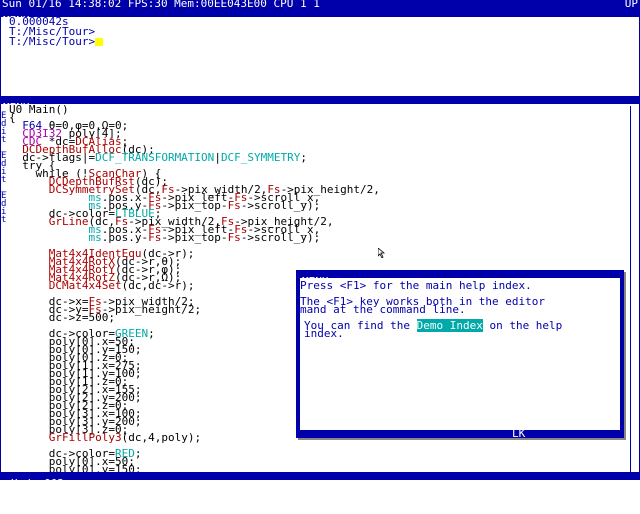  Describe the element at coordinates (55, 237) in the screenshot. I see `code-token: ms` at that location.